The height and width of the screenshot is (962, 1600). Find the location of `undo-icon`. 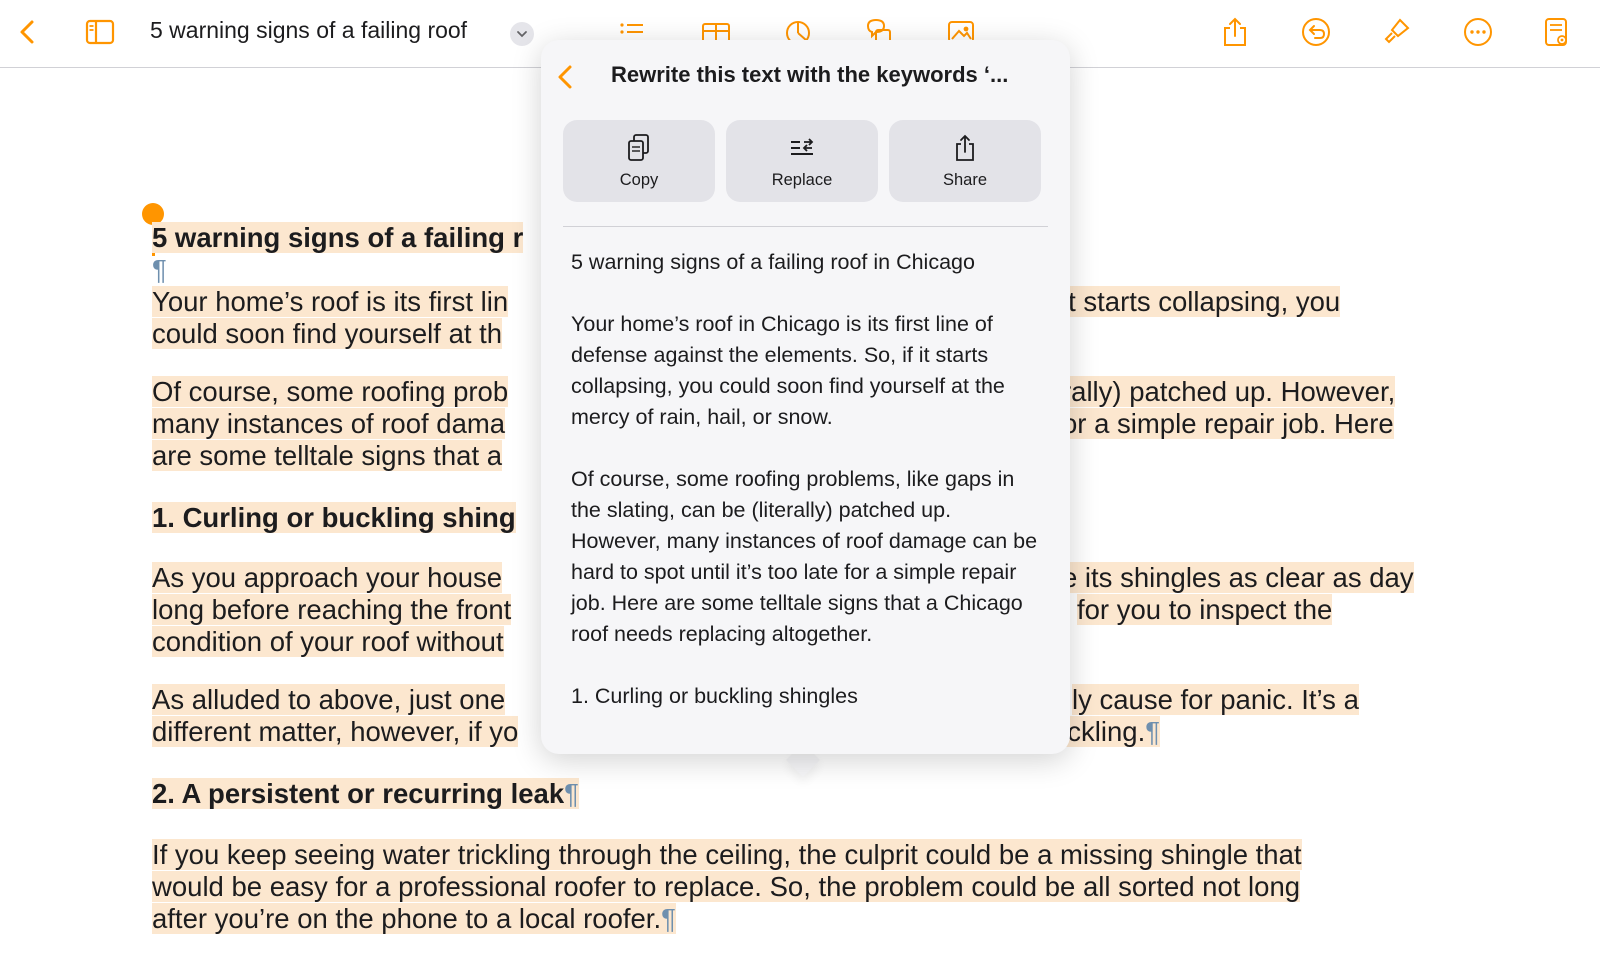

undo-icon is located at coordinates (1316, 32).